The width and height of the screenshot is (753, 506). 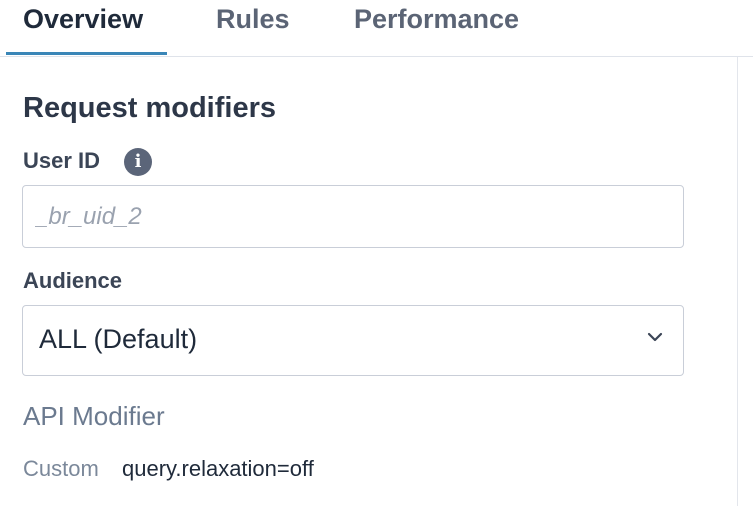 I want to click on tab-bar: Overview Rules Performance, so click(x=376, y=28).